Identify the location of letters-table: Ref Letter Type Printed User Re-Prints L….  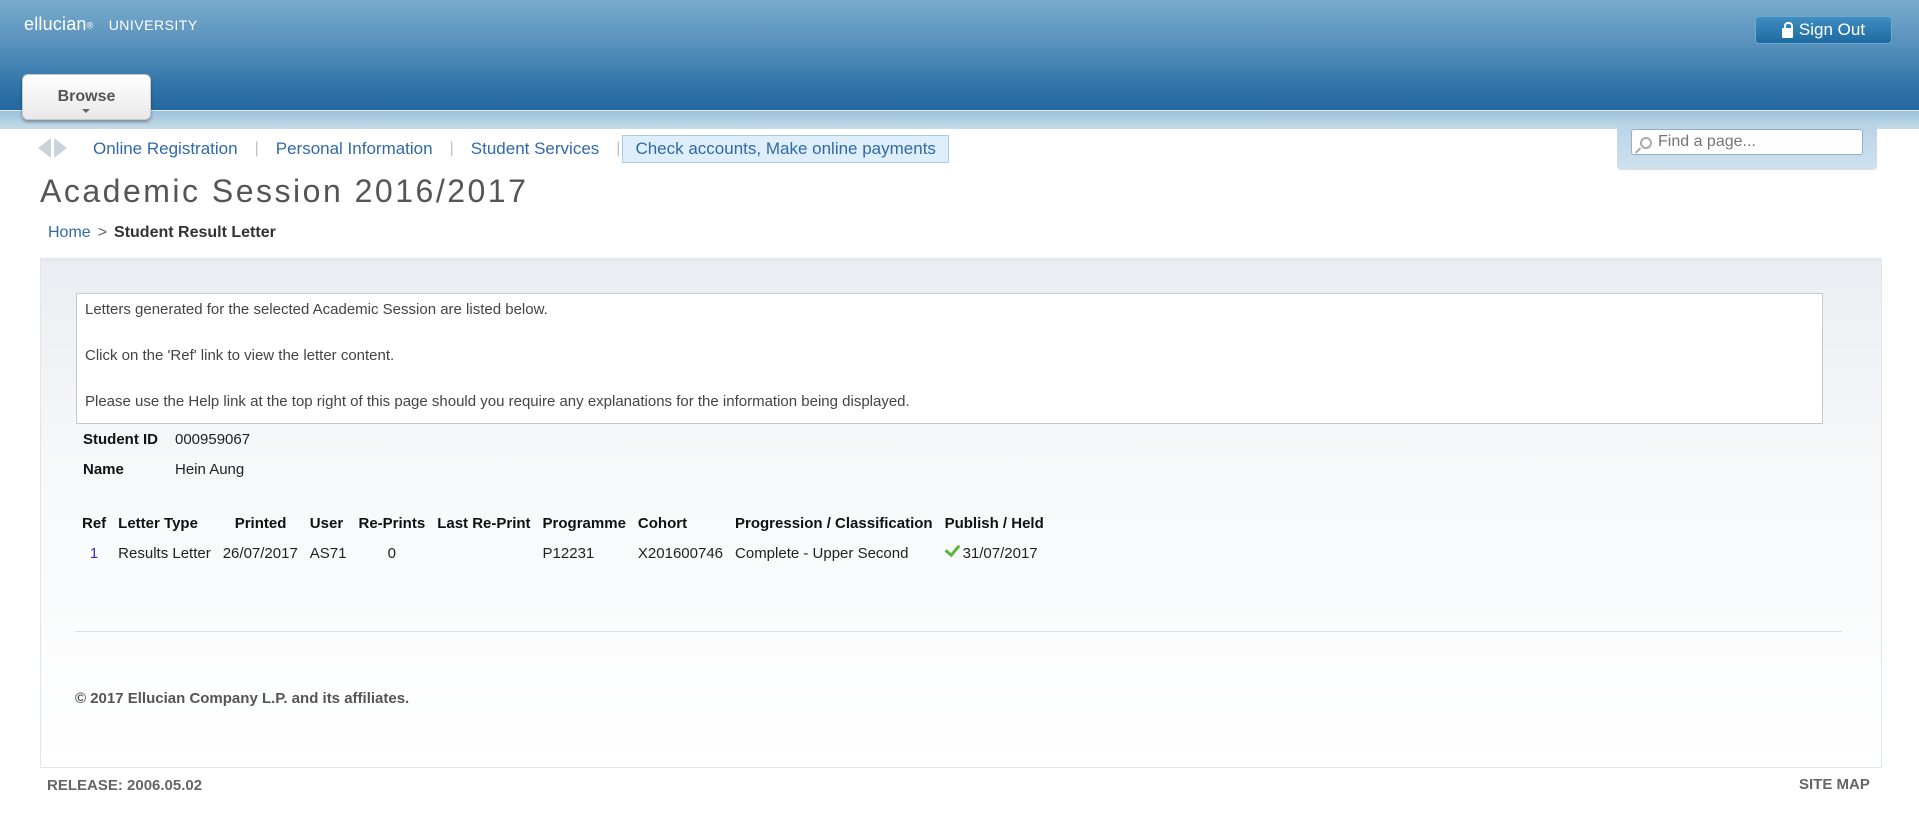
(563, 538).